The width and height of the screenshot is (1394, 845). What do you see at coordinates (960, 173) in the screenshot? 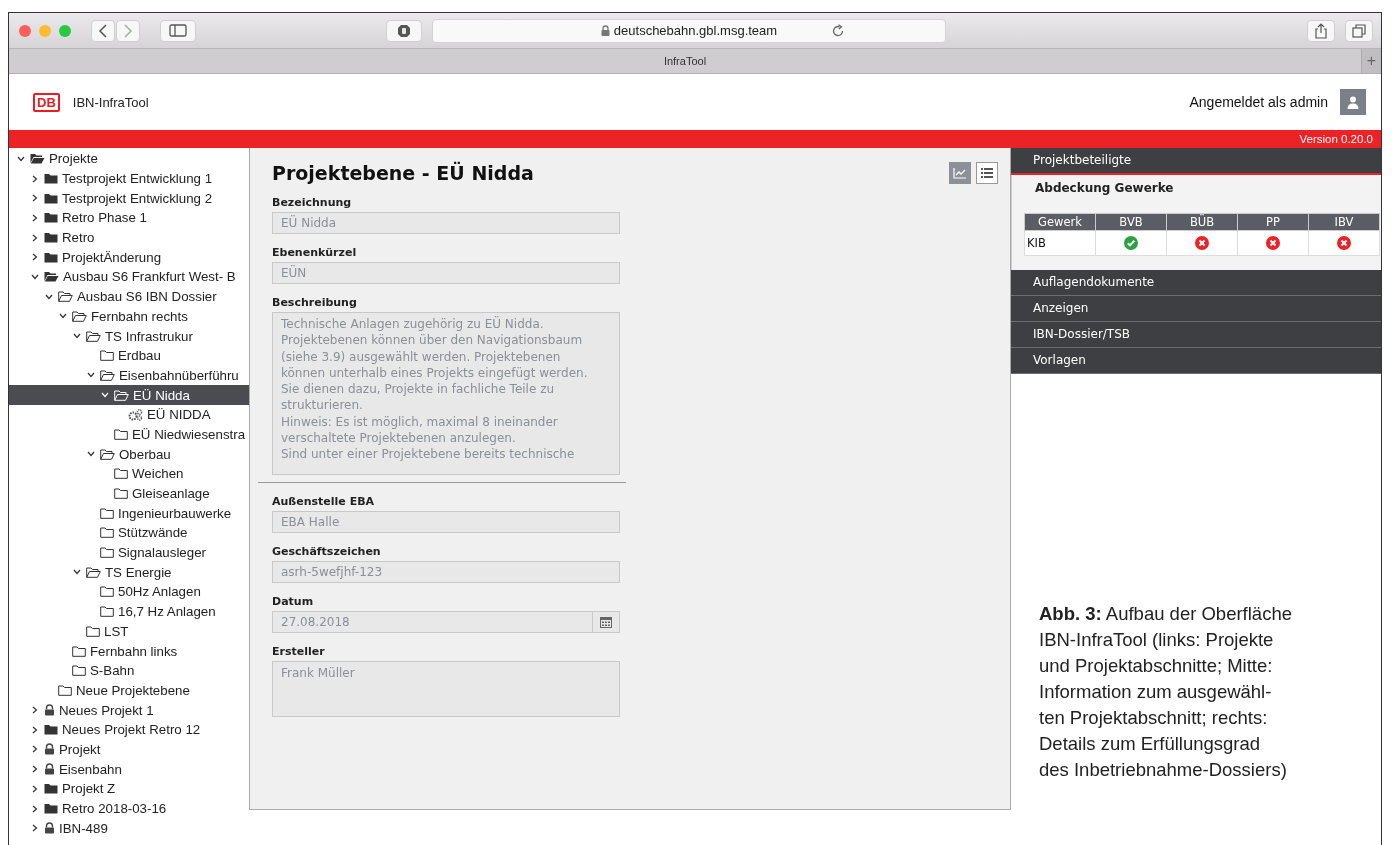
I see `line-chart-icon` at bounding box center [960, 173].